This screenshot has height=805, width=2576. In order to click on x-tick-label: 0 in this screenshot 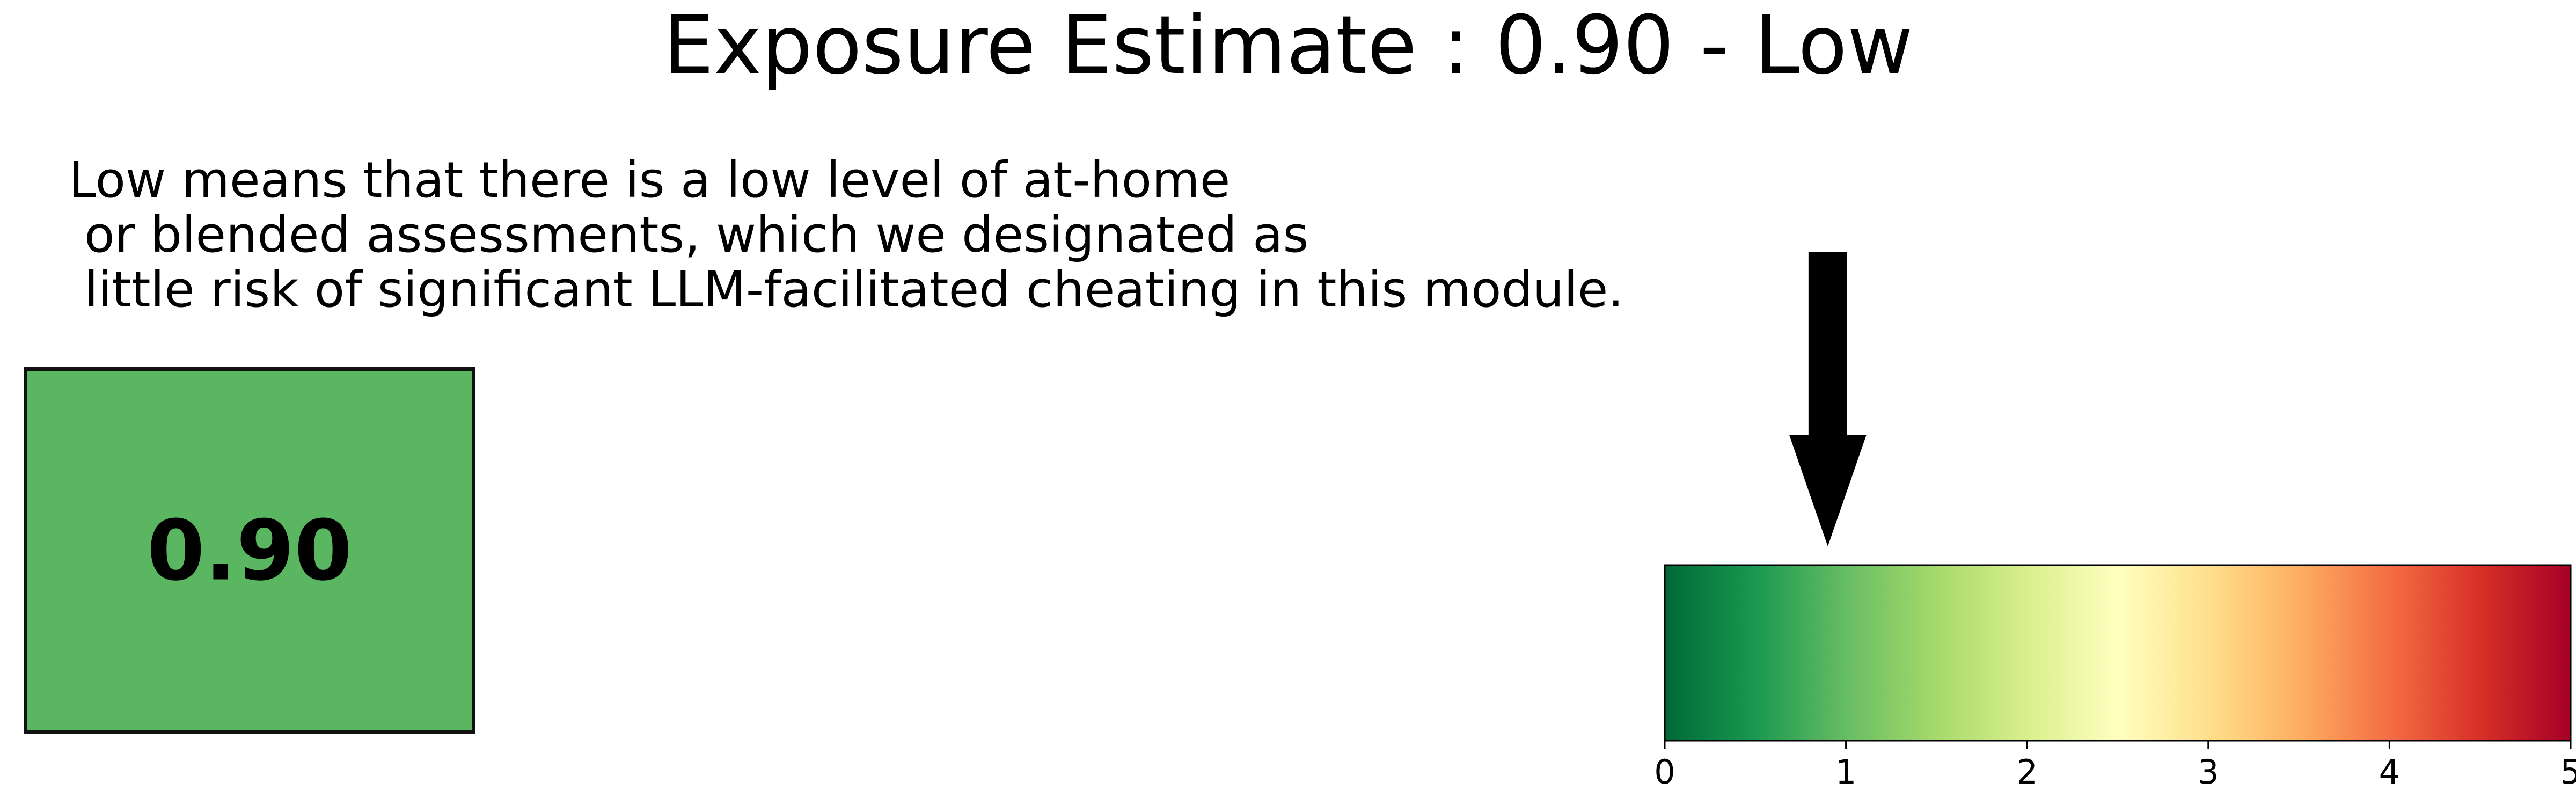, I will do `click(1664, 772)`.